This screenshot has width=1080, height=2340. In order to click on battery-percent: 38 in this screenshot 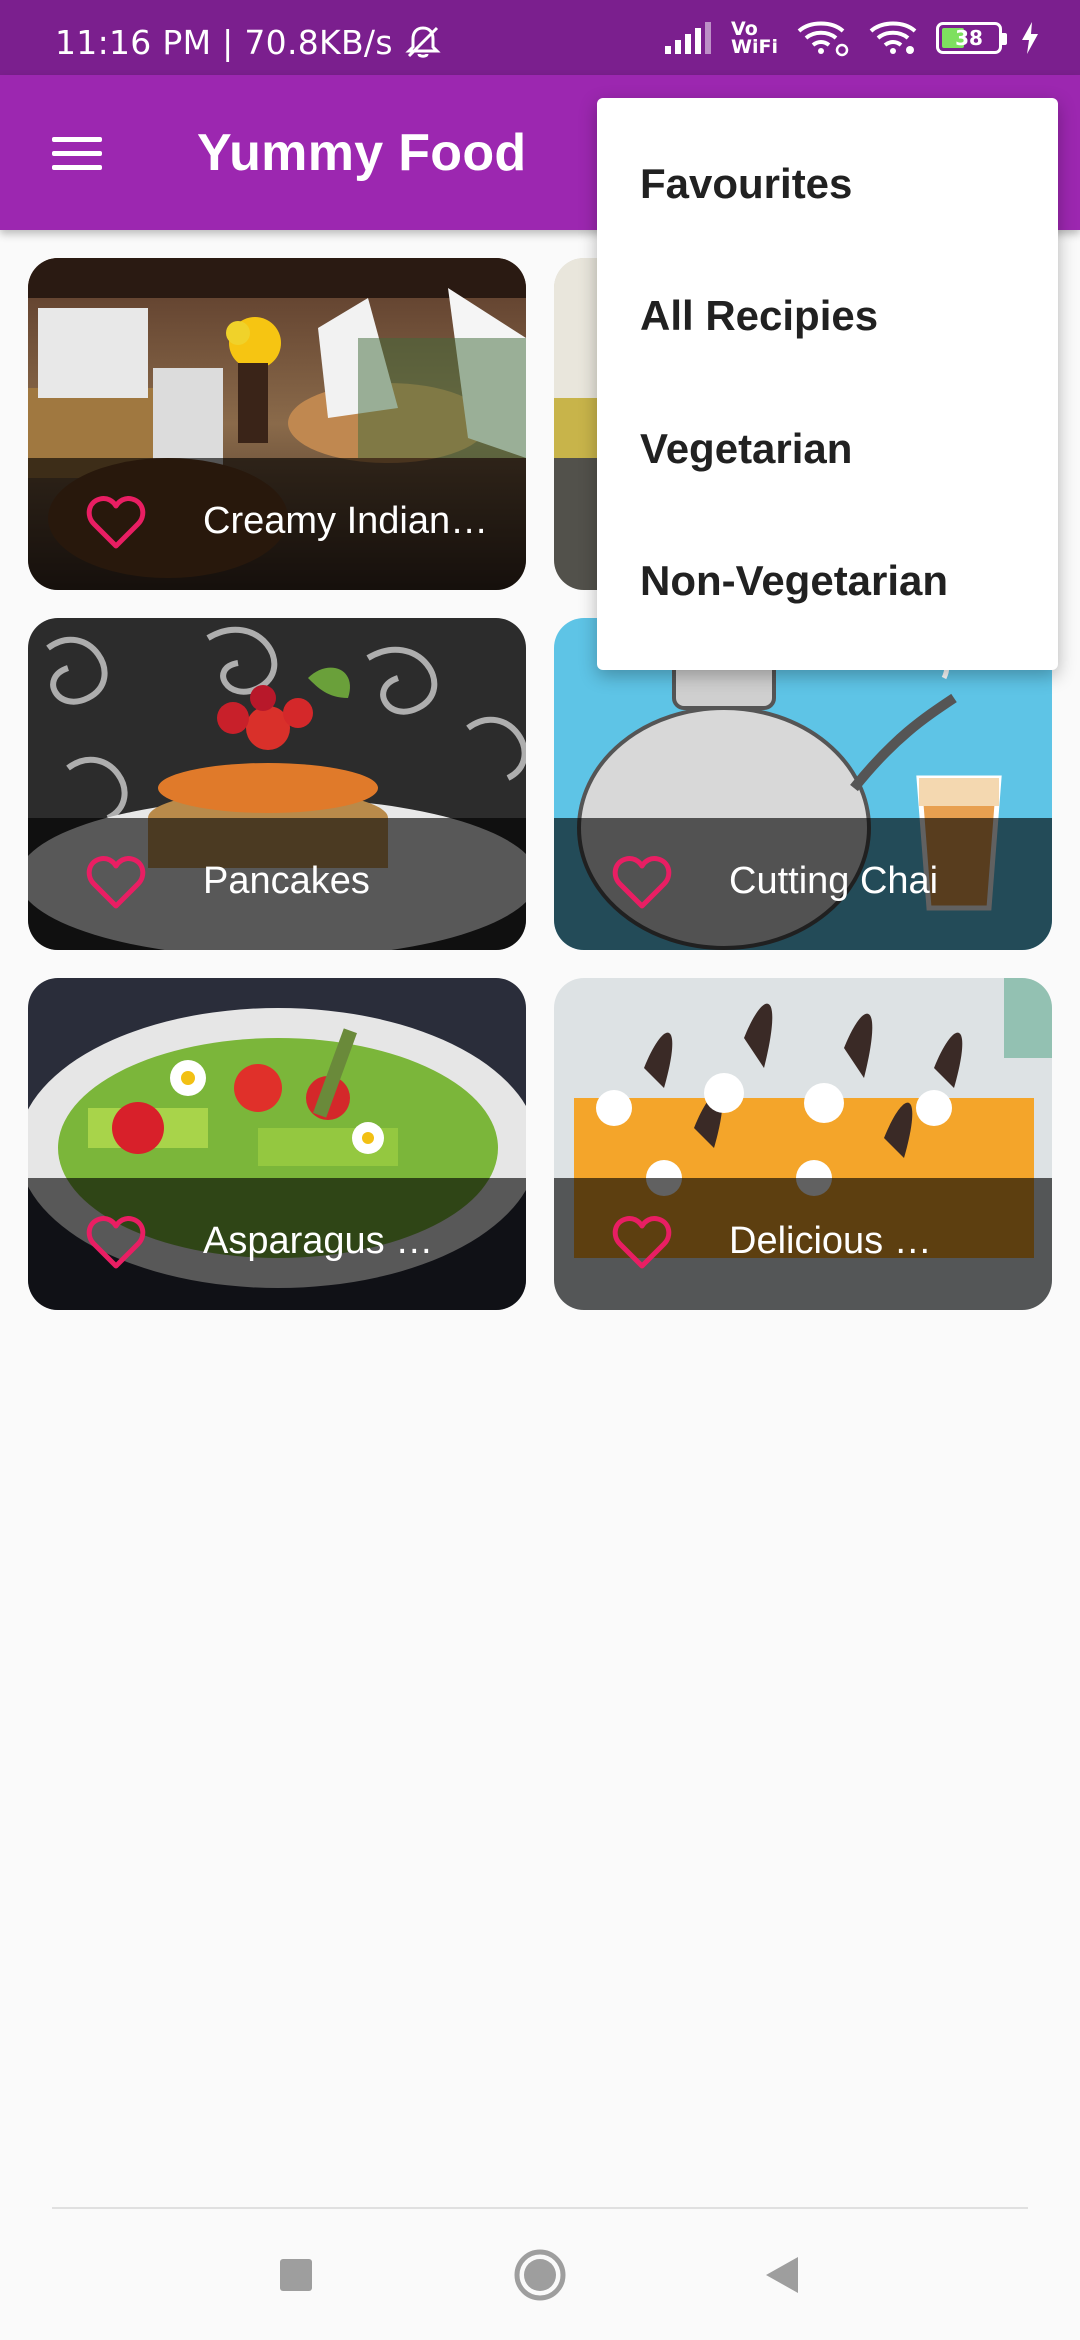, I will do `click(969, 38)`.